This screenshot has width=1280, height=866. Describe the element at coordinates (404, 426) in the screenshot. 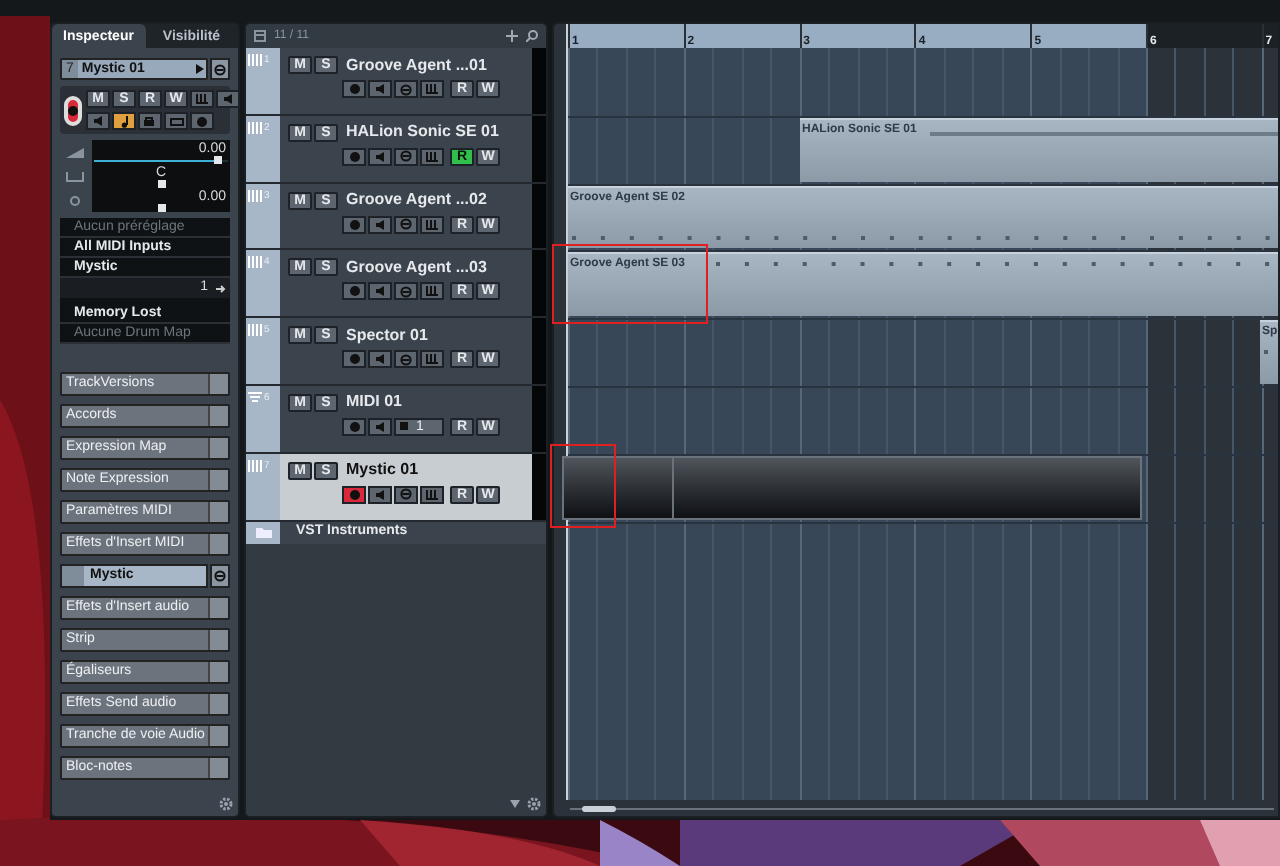

I see `grid-icon` at that location.